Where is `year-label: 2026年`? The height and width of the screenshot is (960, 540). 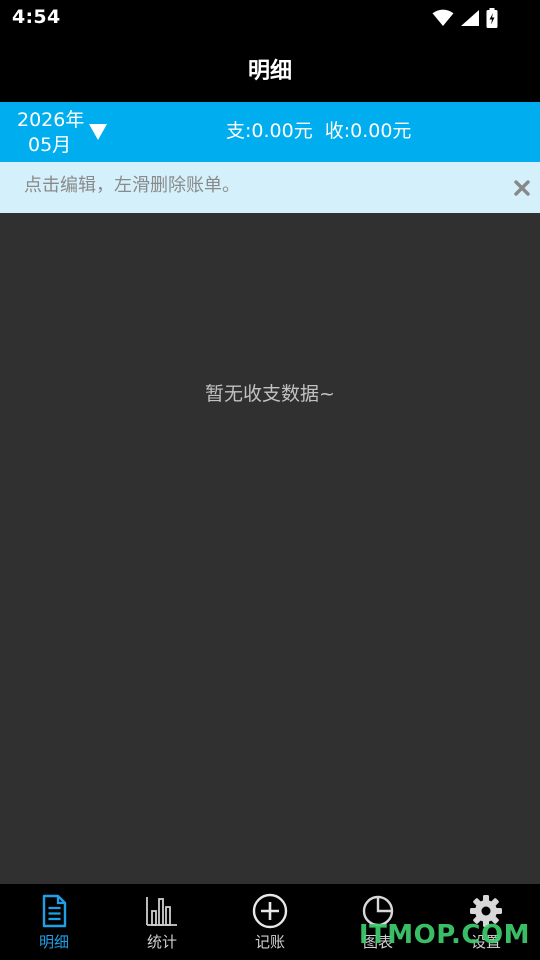 year-label: 2026年 is located at coordinates (51, 120).